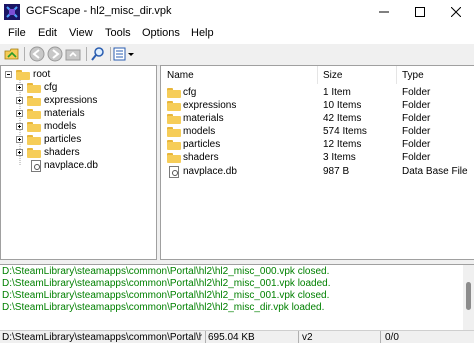  I want to click on tree-item-root: root, so click(27, 74).